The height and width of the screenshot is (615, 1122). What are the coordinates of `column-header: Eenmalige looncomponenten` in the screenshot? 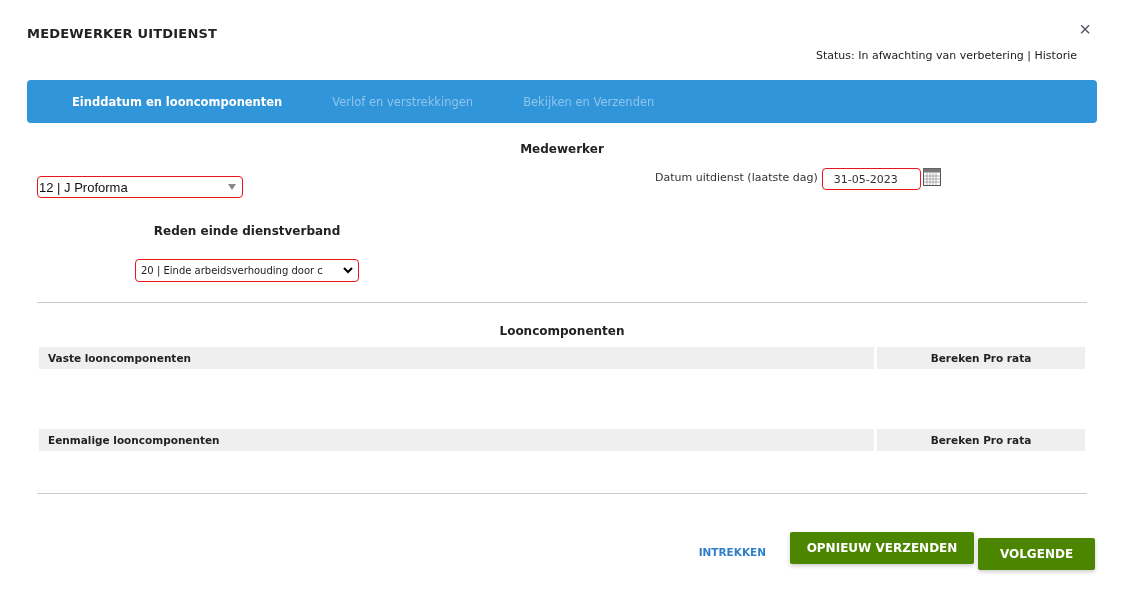 It's located at (456, 440).